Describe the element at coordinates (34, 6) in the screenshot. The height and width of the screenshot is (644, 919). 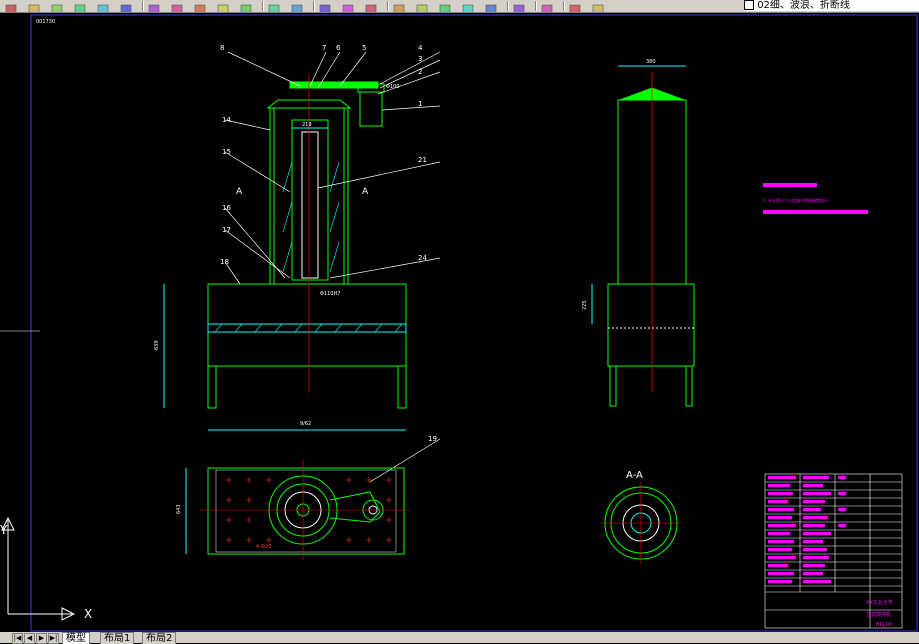
I see `open-icon` at that location.